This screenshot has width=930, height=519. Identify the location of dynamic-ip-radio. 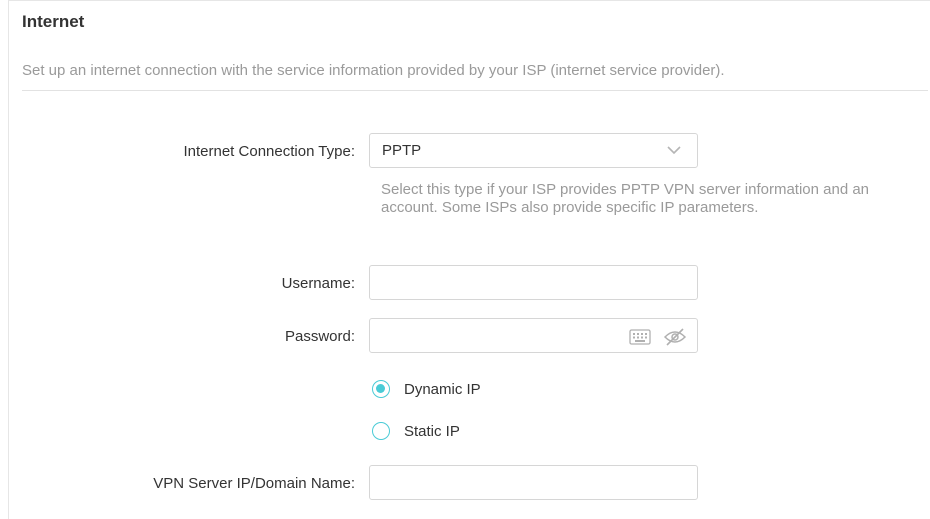
(381, 389).